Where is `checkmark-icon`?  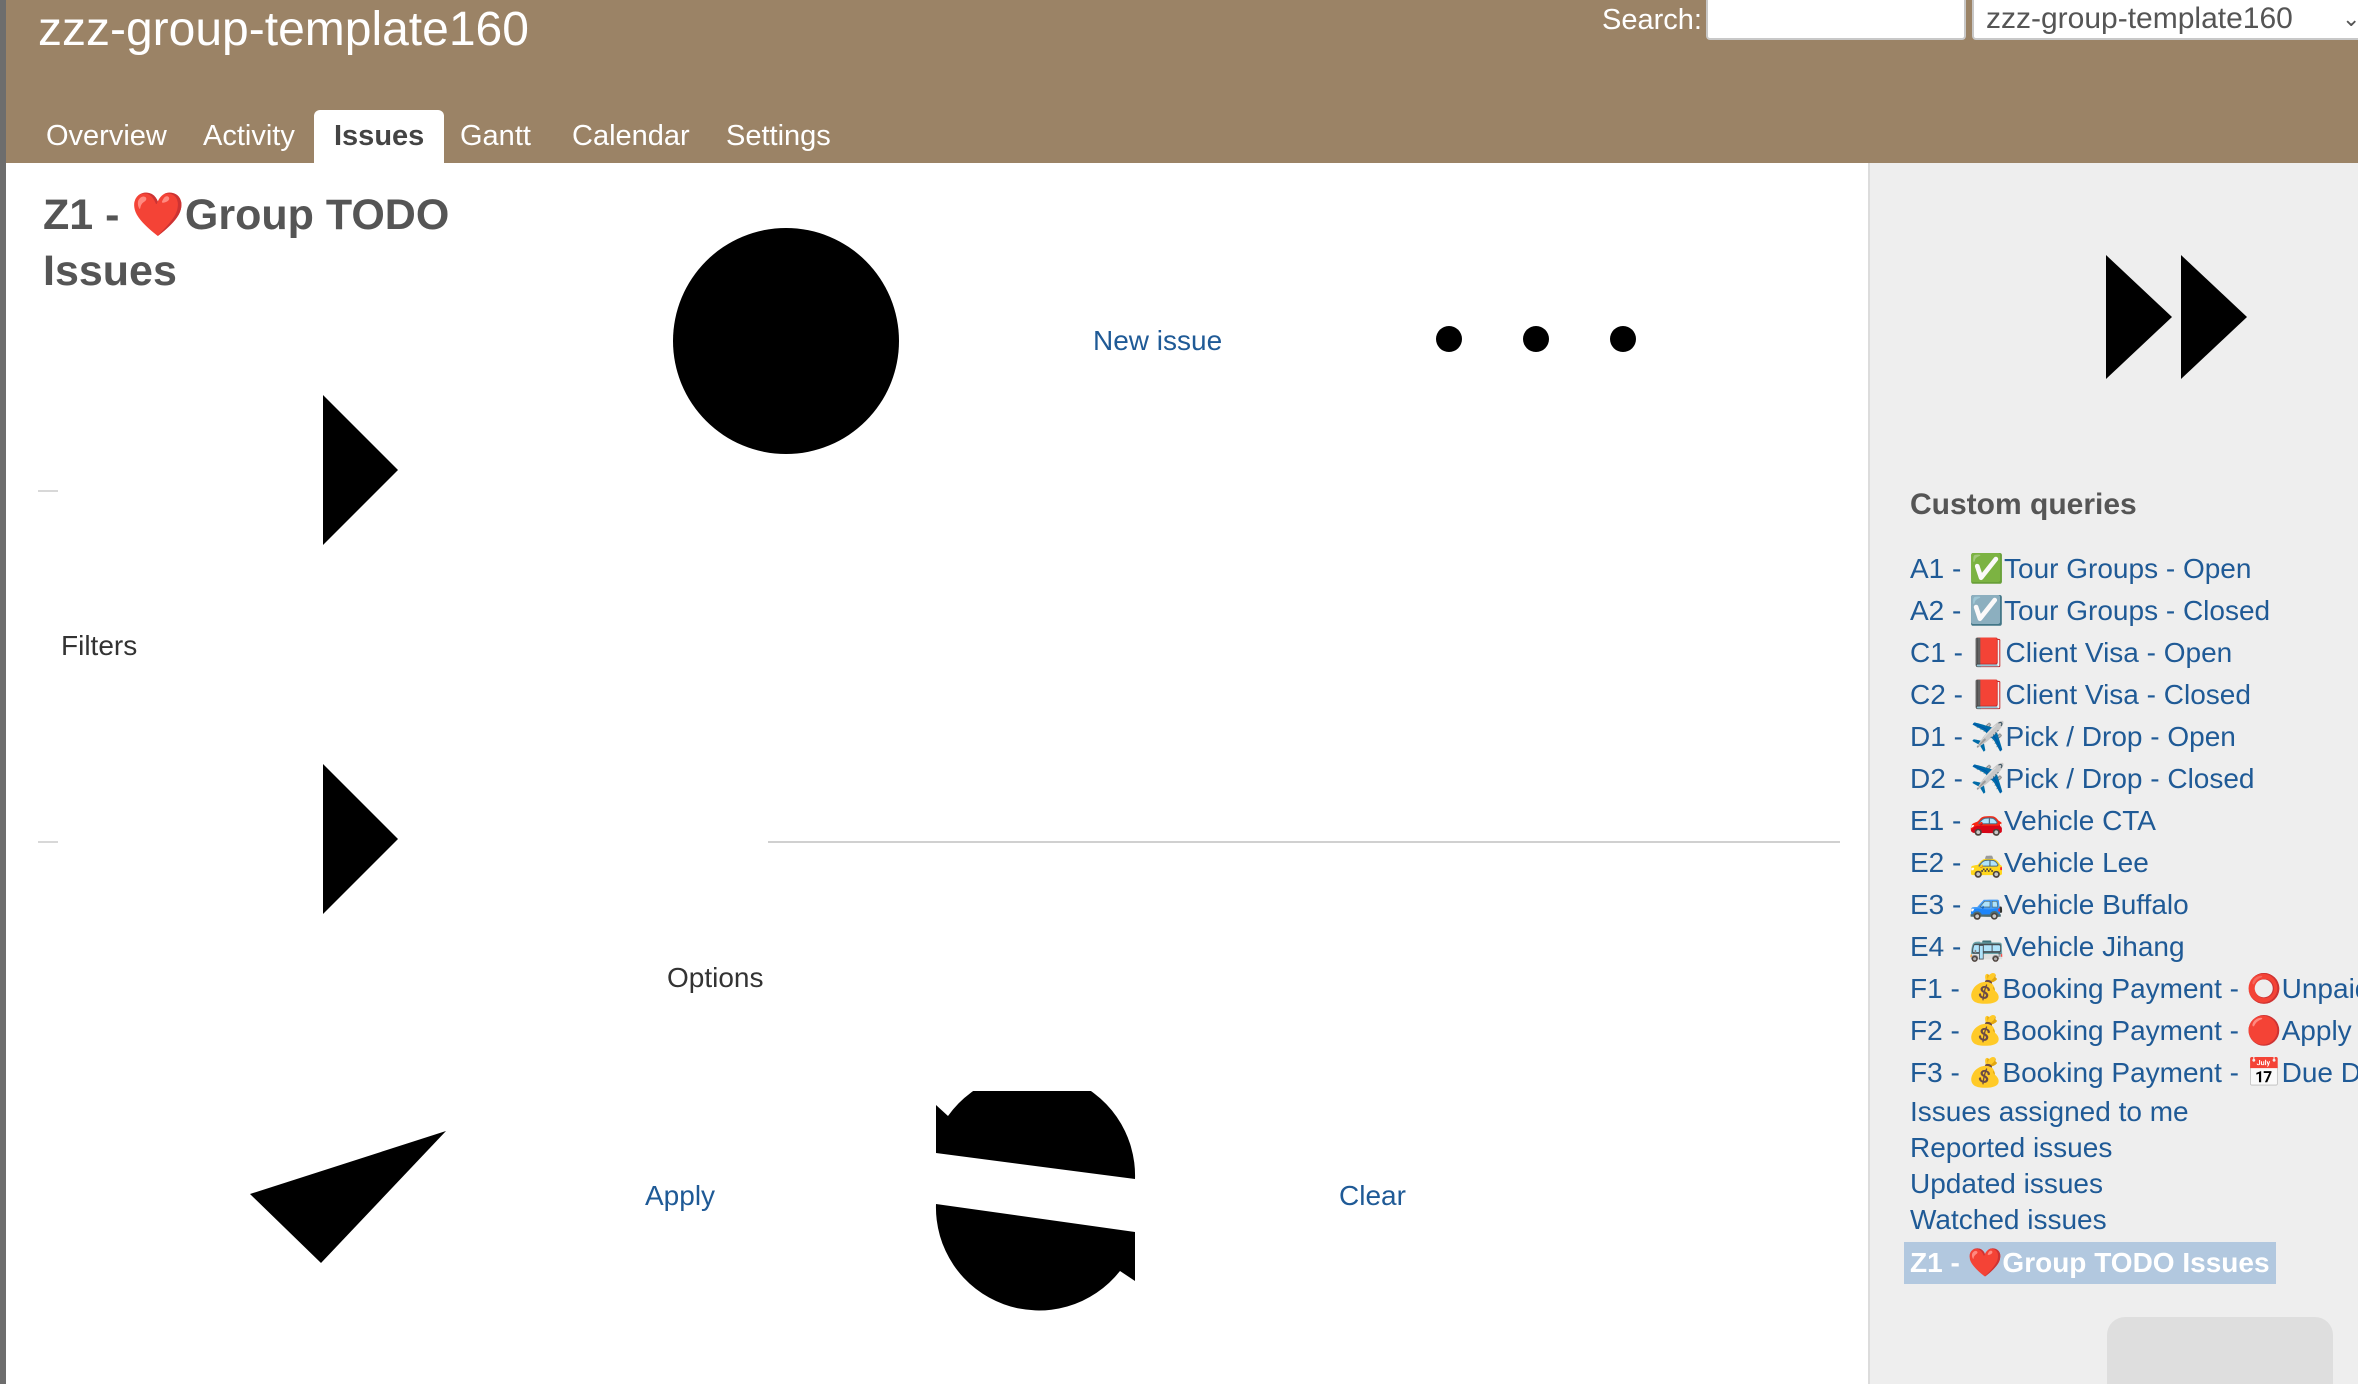 checkmark-icon is located at coordinates (348, 1197).